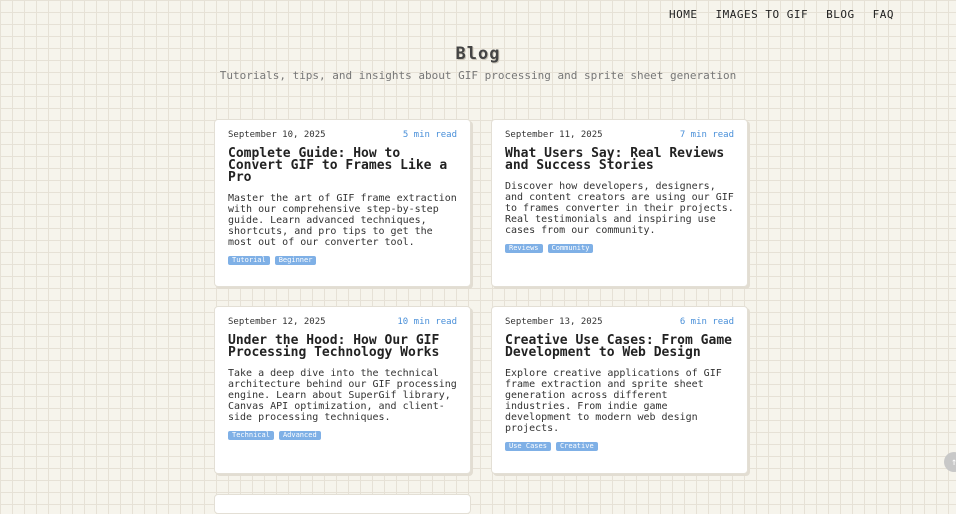 The width and height of the screenshot is (956, 514). I want to click on post-date: September 11, 2025, so click(554, 135).